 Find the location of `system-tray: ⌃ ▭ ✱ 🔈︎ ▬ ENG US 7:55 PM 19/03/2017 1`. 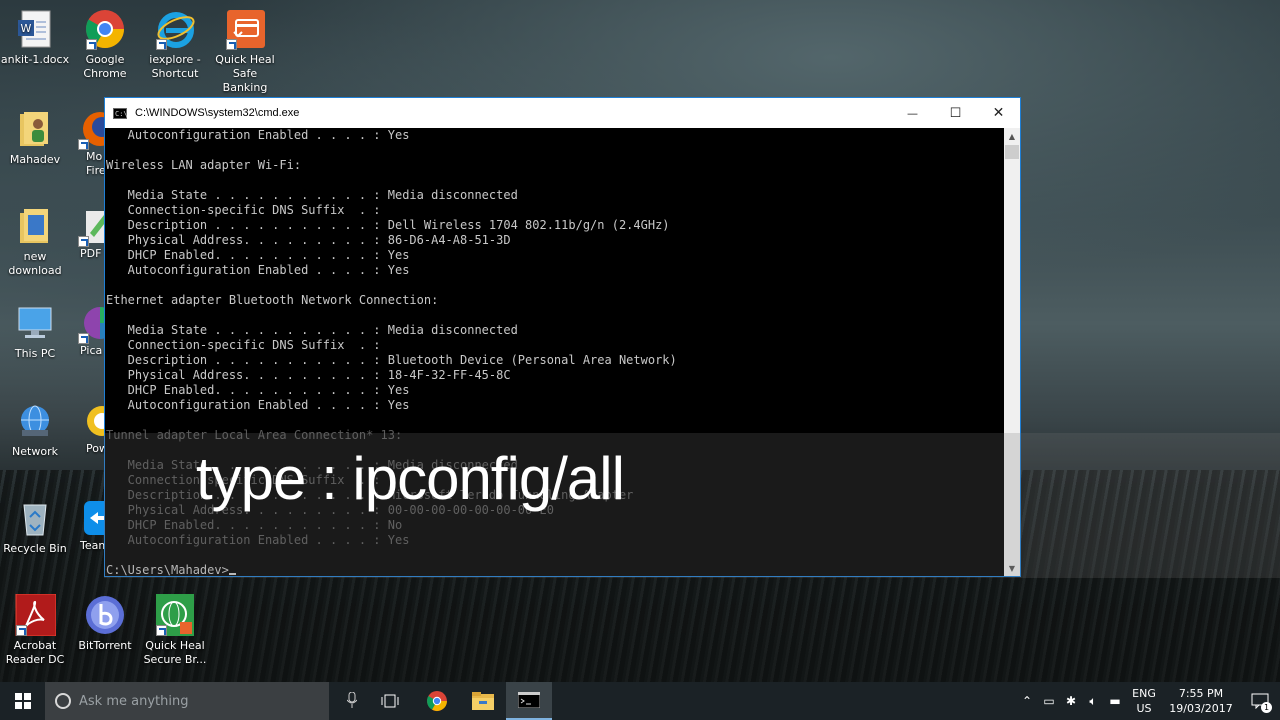

system-tray: ⌃ ▭ ✱ 🔈︎ ▬ ENG US 7:55 PM 19/03/2017 1 is located at coordinates (1148, 701).